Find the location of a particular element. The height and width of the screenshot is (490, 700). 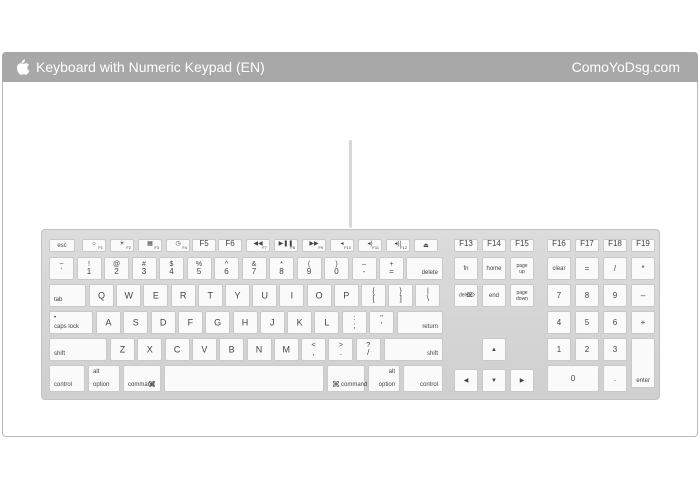

key-npeq: = is located at coordinates (587, 268).